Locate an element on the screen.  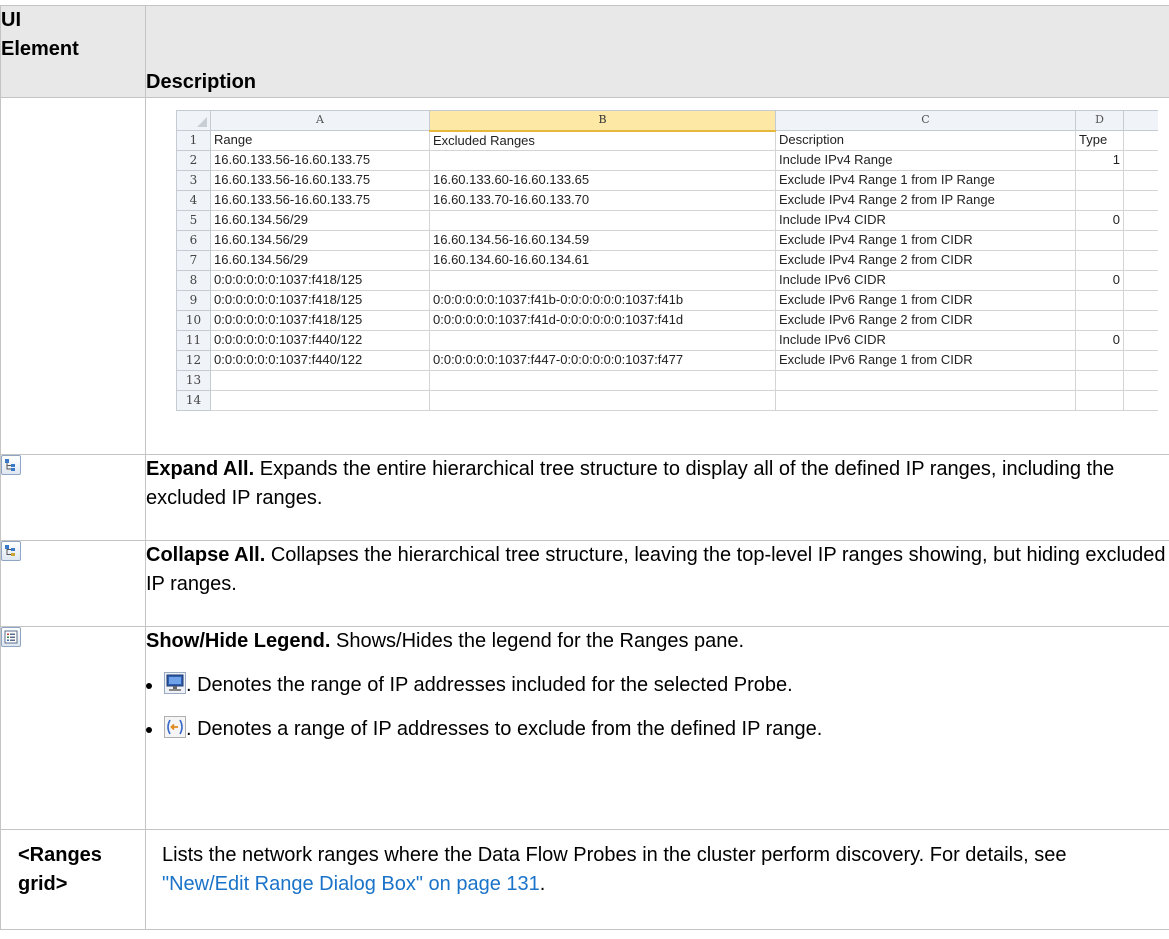
cell-excluded-ranges: Excluded Ranges is located at coordinates (602, 140).